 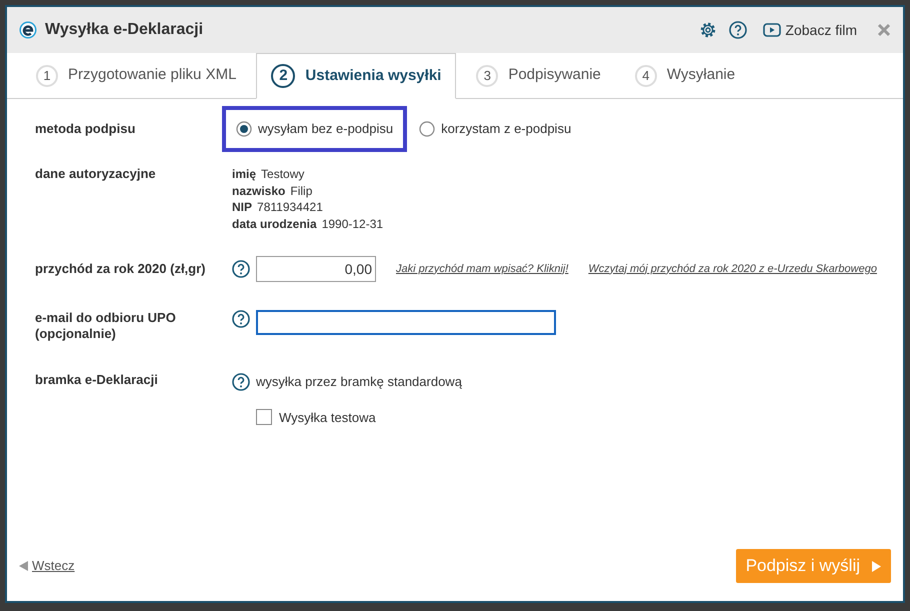 What do you see at coordinates (259, 190) in the screenshot?
I see `field-name: nazwisko` at bounding box center [259, 190].